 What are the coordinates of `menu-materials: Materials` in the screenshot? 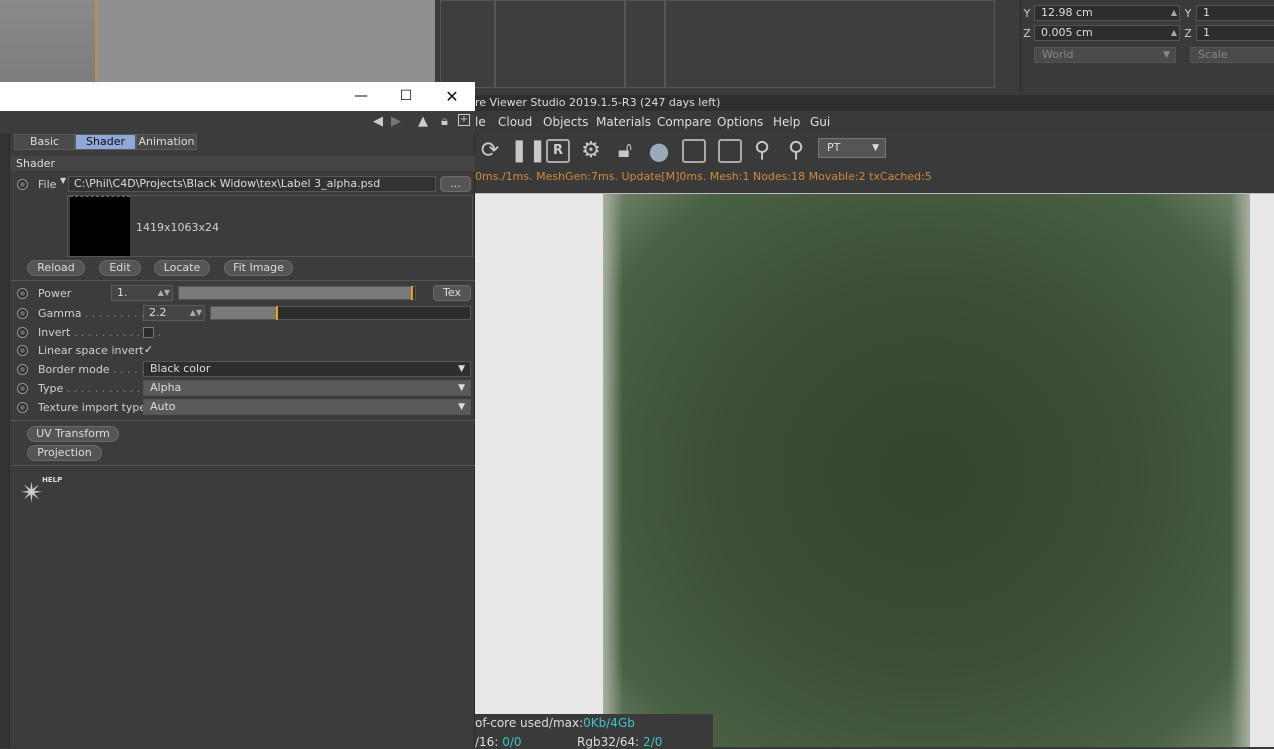 It's located at (623, 122).